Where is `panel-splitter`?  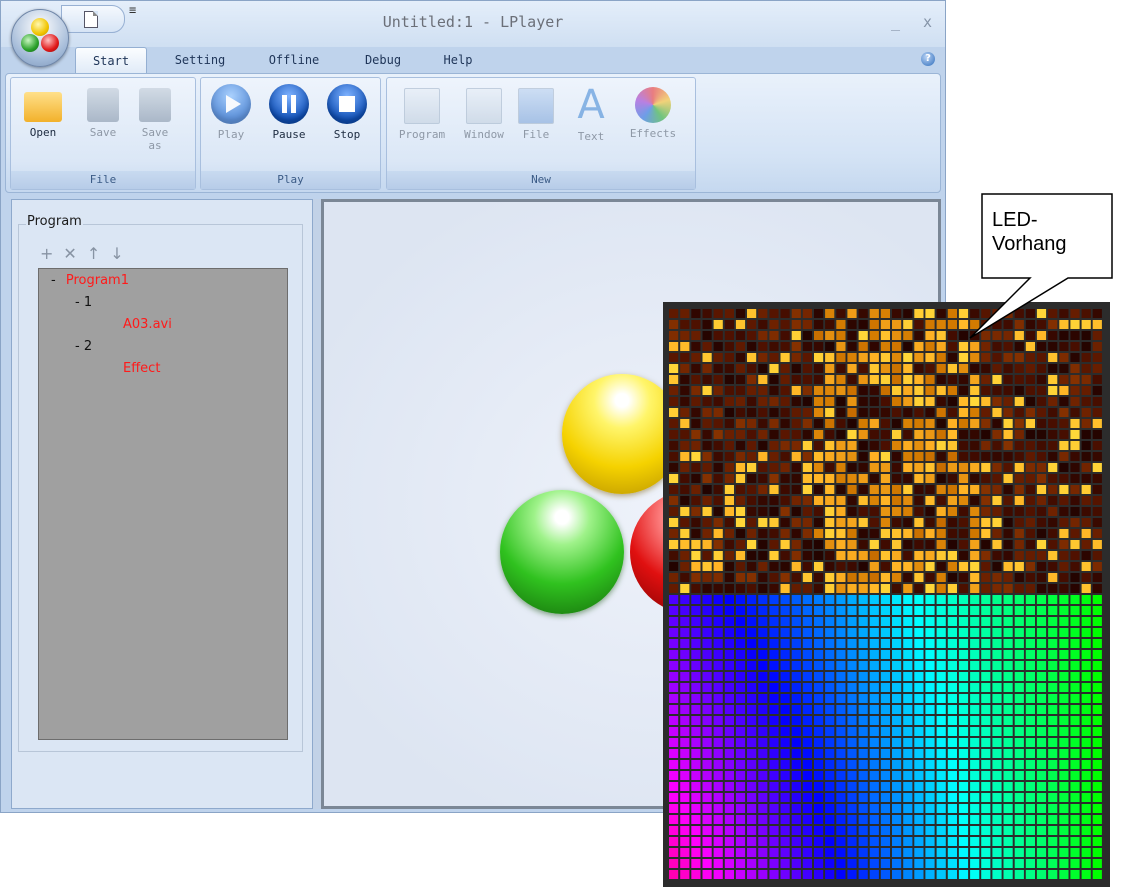
panel-splitter is located at coordinates (317, 504).